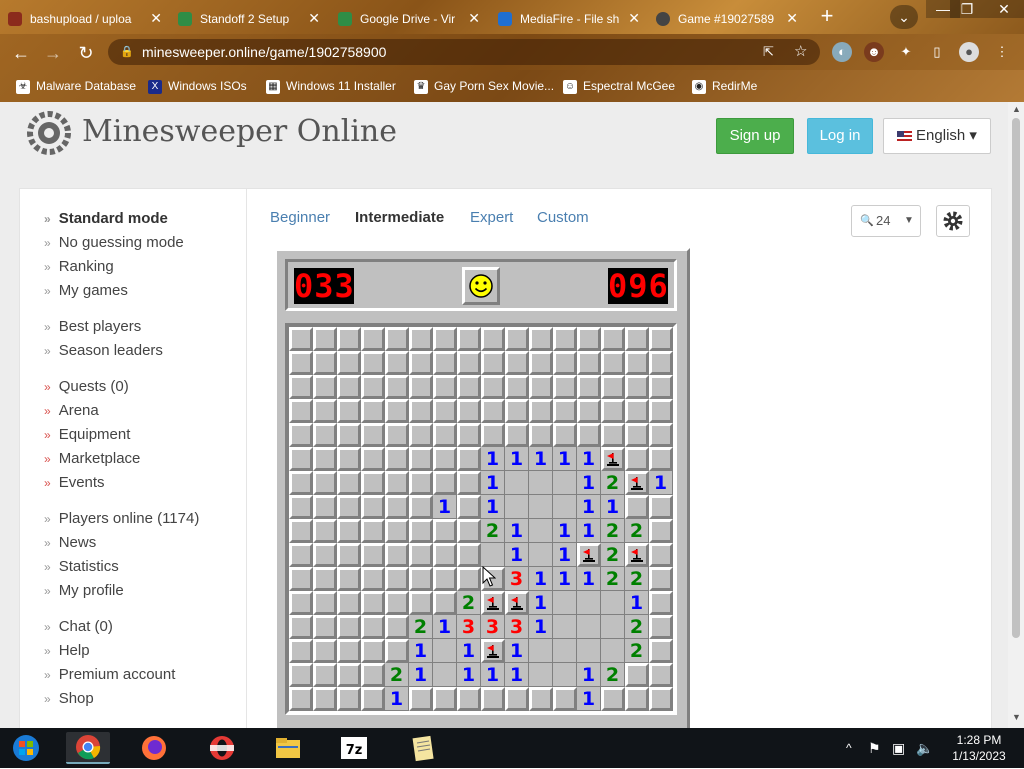 Image resolution: width=1024 pixels, height=769 pixels. What do you see at coordinates (154, 748) in the screenshot?
I see `taskbar-firefox` at bounding box center [154, 748].